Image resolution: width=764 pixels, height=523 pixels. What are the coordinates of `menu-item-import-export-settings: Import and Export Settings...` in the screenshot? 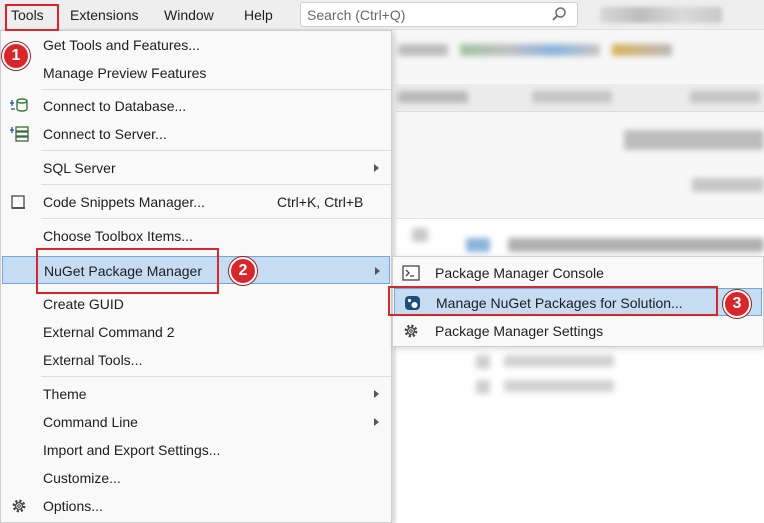 It's located at (196, 450).